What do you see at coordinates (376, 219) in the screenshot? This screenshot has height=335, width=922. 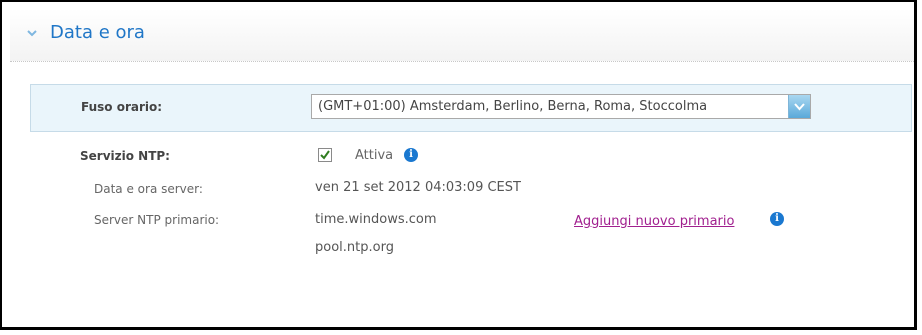 I see `primary-ntp-value: time.windows.com` at bounding box center [376, 219].